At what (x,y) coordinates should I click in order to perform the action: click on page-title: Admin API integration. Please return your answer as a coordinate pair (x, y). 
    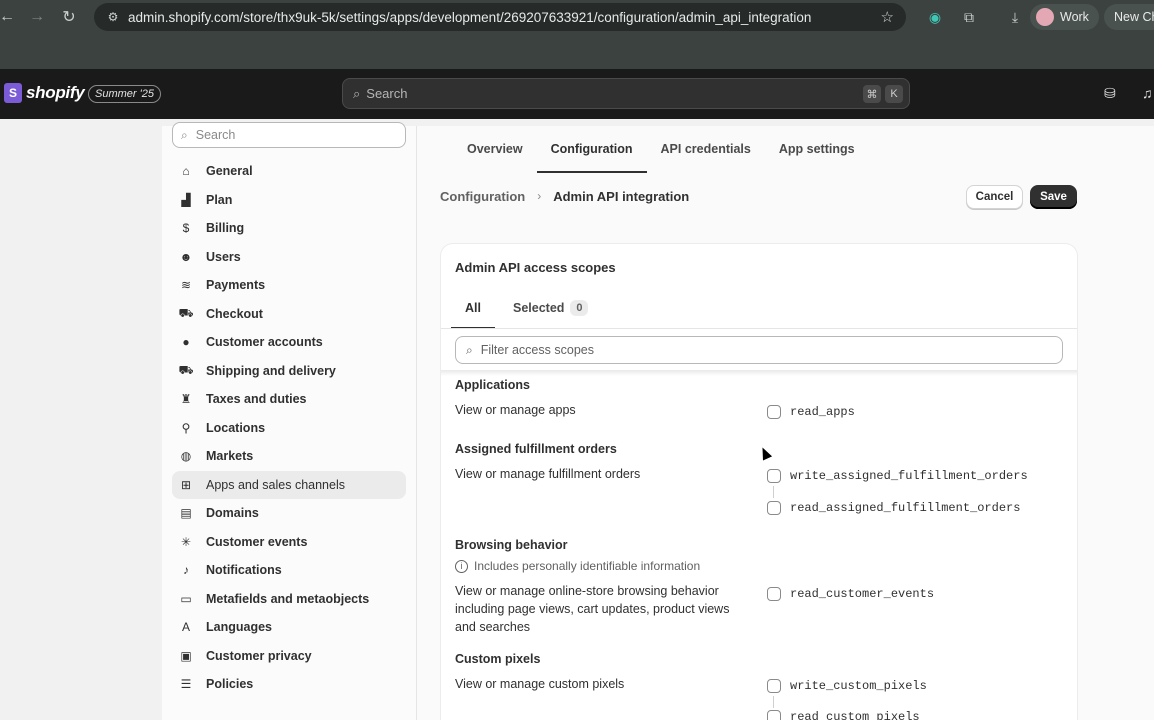
    Looking at the image, I should click on (621, 196).